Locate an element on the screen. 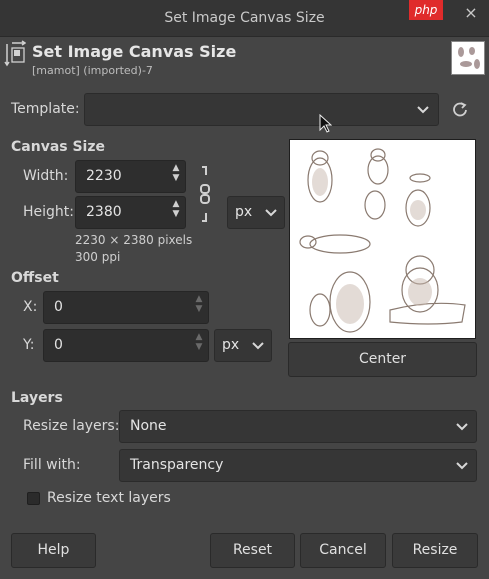 The image size is (489, 579). resize-layers-select: None is located at coordinates (298, 426).